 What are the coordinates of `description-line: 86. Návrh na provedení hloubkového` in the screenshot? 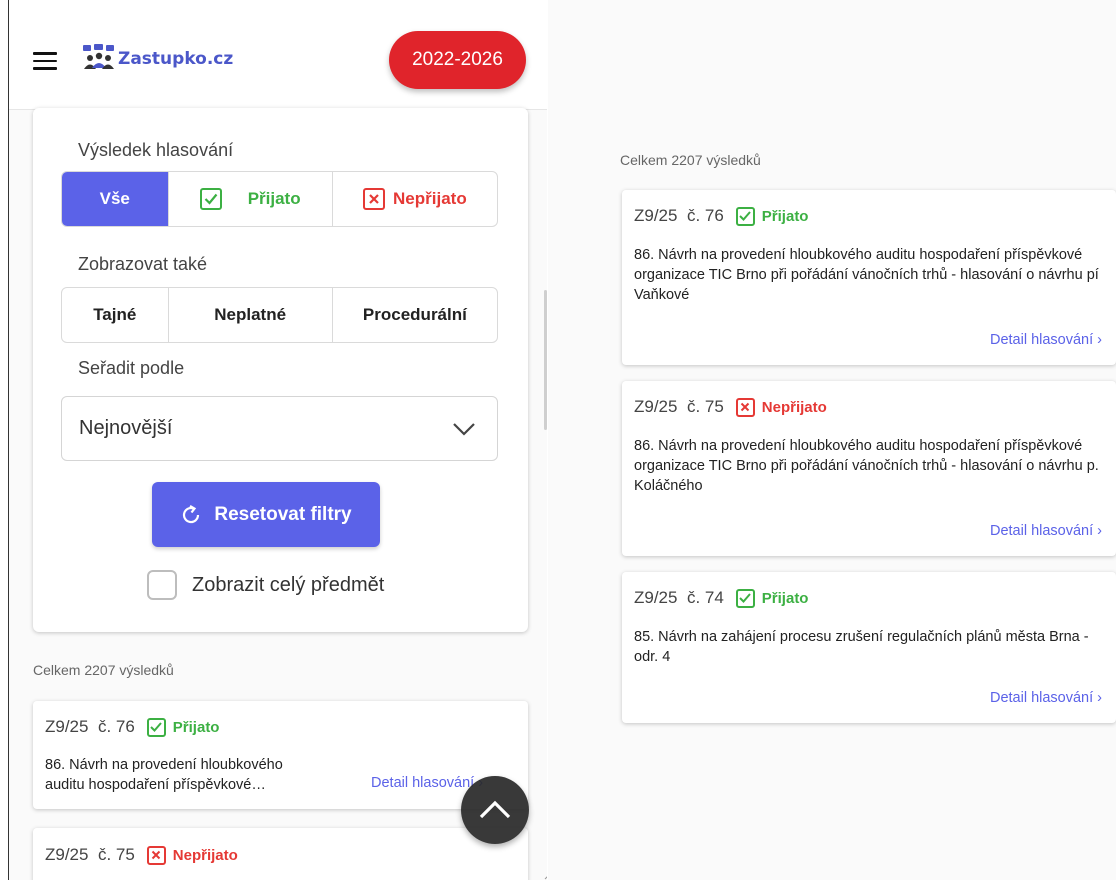 It's located at (164, 765).